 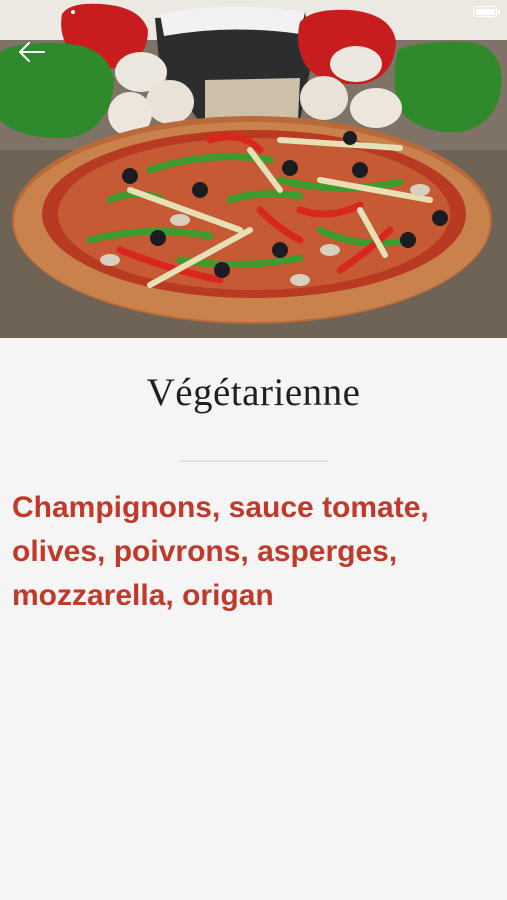 What do you see at coordinates (253, 11) in the screenshot?
I see `status-bar` at bounding box center [253, 11].